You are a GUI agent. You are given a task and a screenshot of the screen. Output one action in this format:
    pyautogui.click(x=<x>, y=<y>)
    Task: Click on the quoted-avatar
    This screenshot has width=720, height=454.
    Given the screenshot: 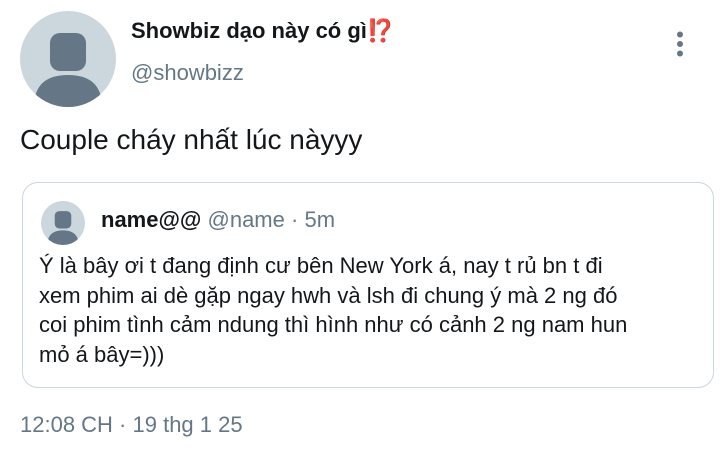 What is the action you would take?
    pyautogui.click(x=63, y=223)
    